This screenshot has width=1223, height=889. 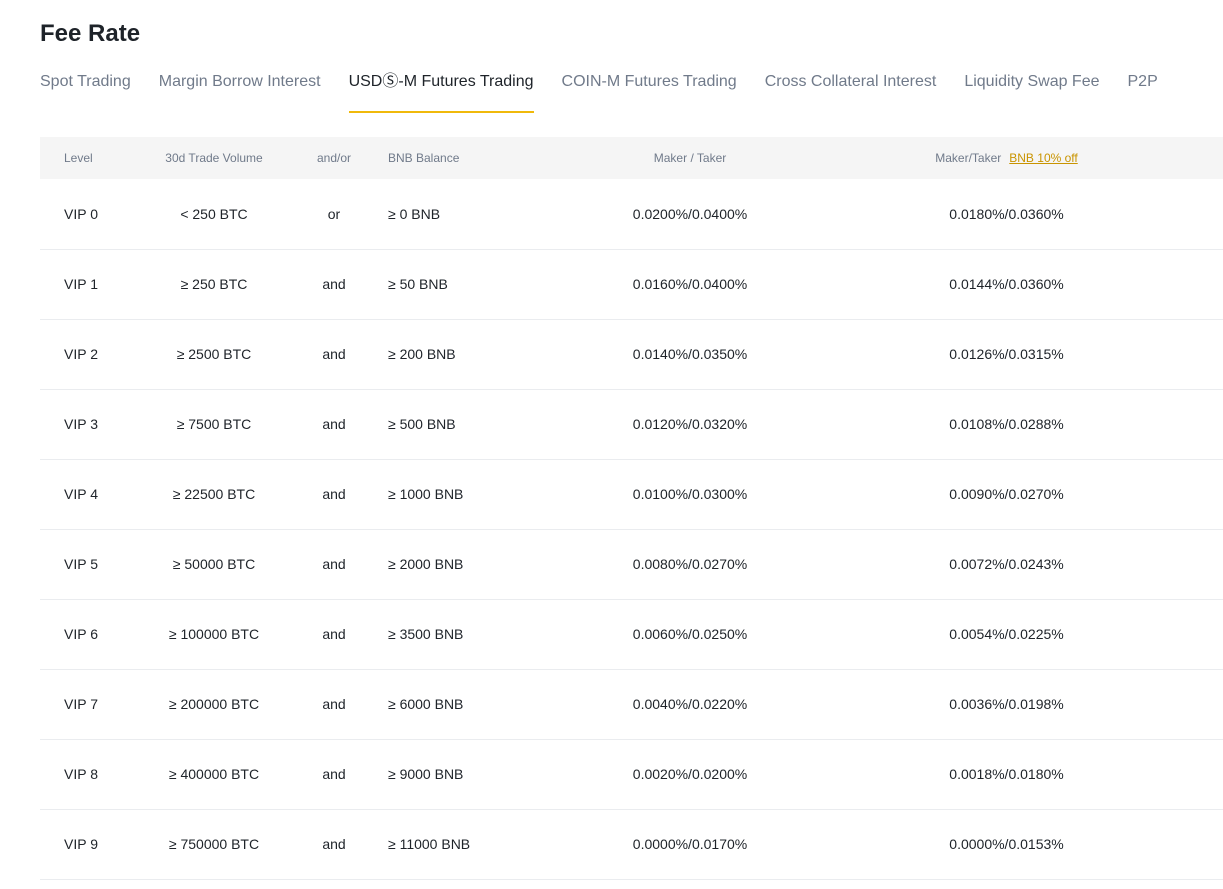 What do you see at coordinates (690, 284) in the screenshot?
I see `cell-maker-taker: 0.0160%/0.0400%` at bounding box center [690, 284].